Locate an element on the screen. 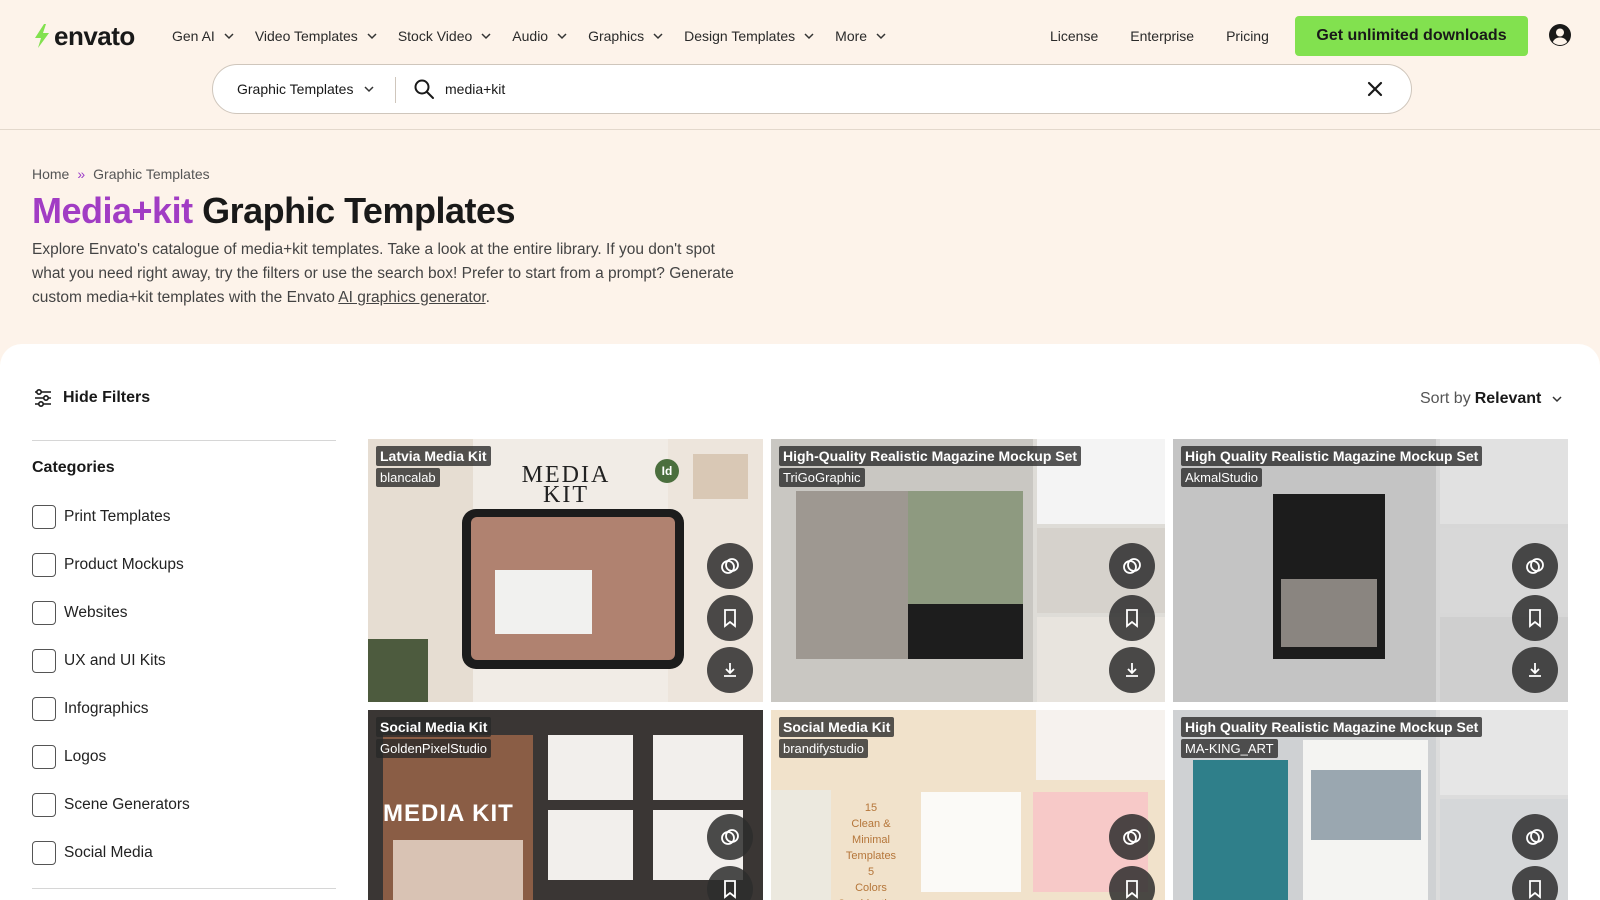 The height and width of the screenshot is (900, 1600). card-author: AkmalStudio is located at coordinates (1221, 477).